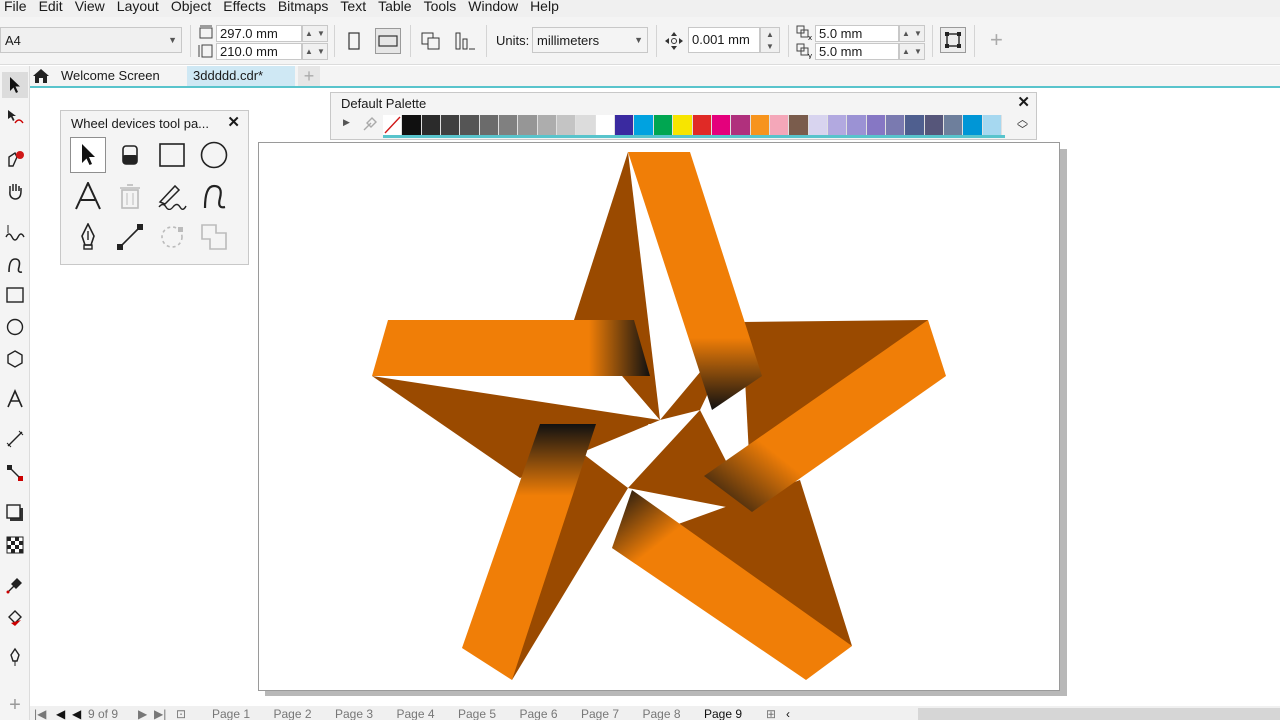 This screenshot has height=720, width=1280. Describe the element at coordinates (214, 196) in the screenshot. I see `artistic-media-icon` at that location.